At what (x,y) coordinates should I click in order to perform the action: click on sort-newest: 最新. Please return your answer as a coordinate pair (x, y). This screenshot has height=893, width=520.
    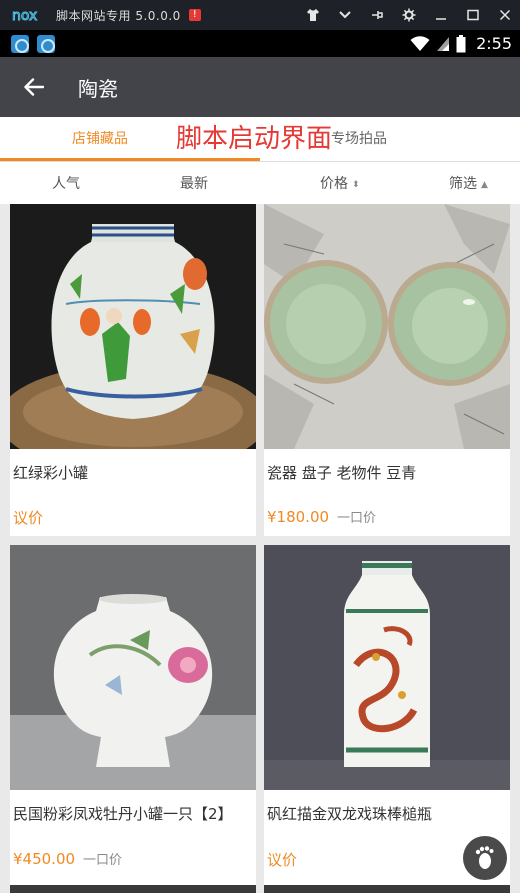
    Looking at the image, I should click on (194, 183).